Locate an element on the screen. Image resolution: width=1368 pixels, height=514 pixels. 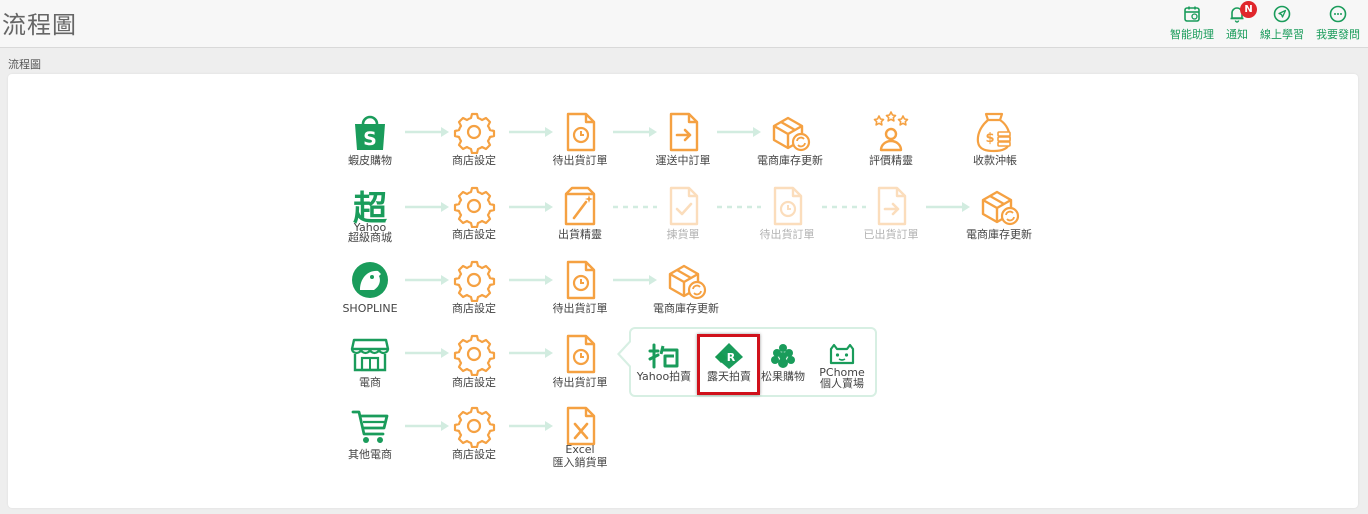
node-shopline: SHOPLINE is located at coordinates (370, 286).